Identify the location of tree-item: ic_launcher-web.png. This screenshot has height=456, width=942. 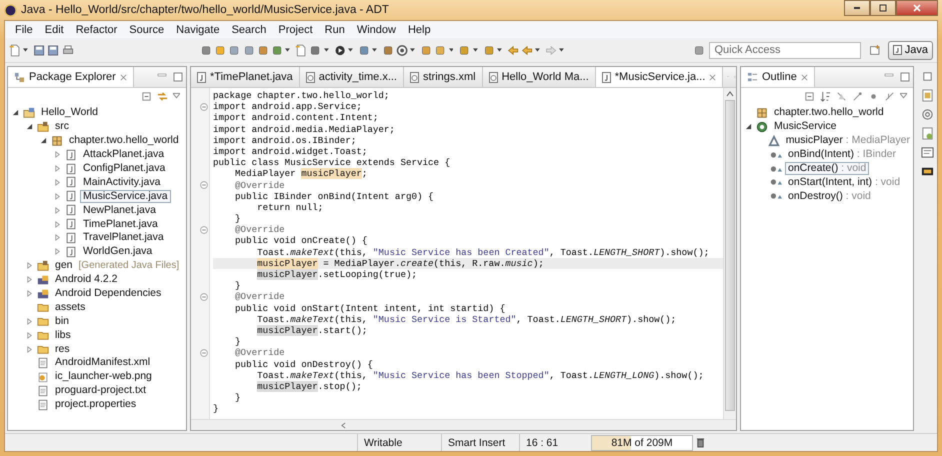
(103, 377).